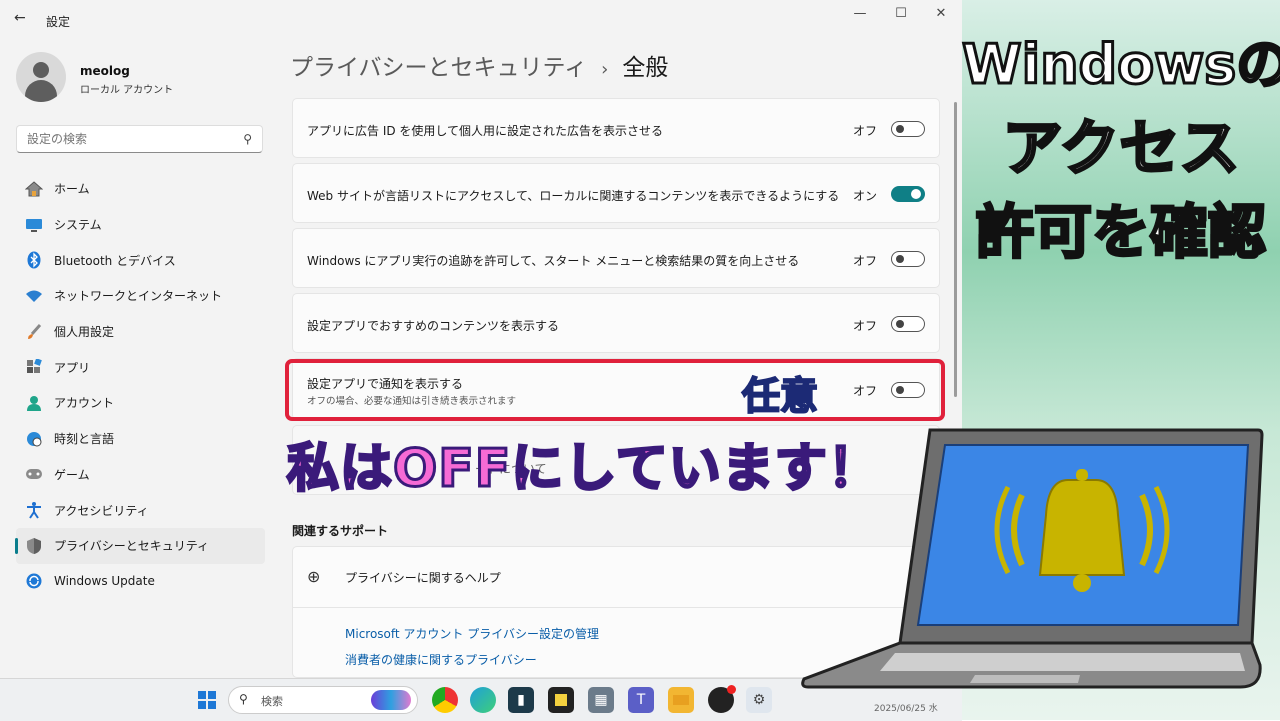 The image size is (1280, 721). What do you see at coordinates (955, 249) in the screenshot?
I see `scrollbar` at bounding box center [955, 249].